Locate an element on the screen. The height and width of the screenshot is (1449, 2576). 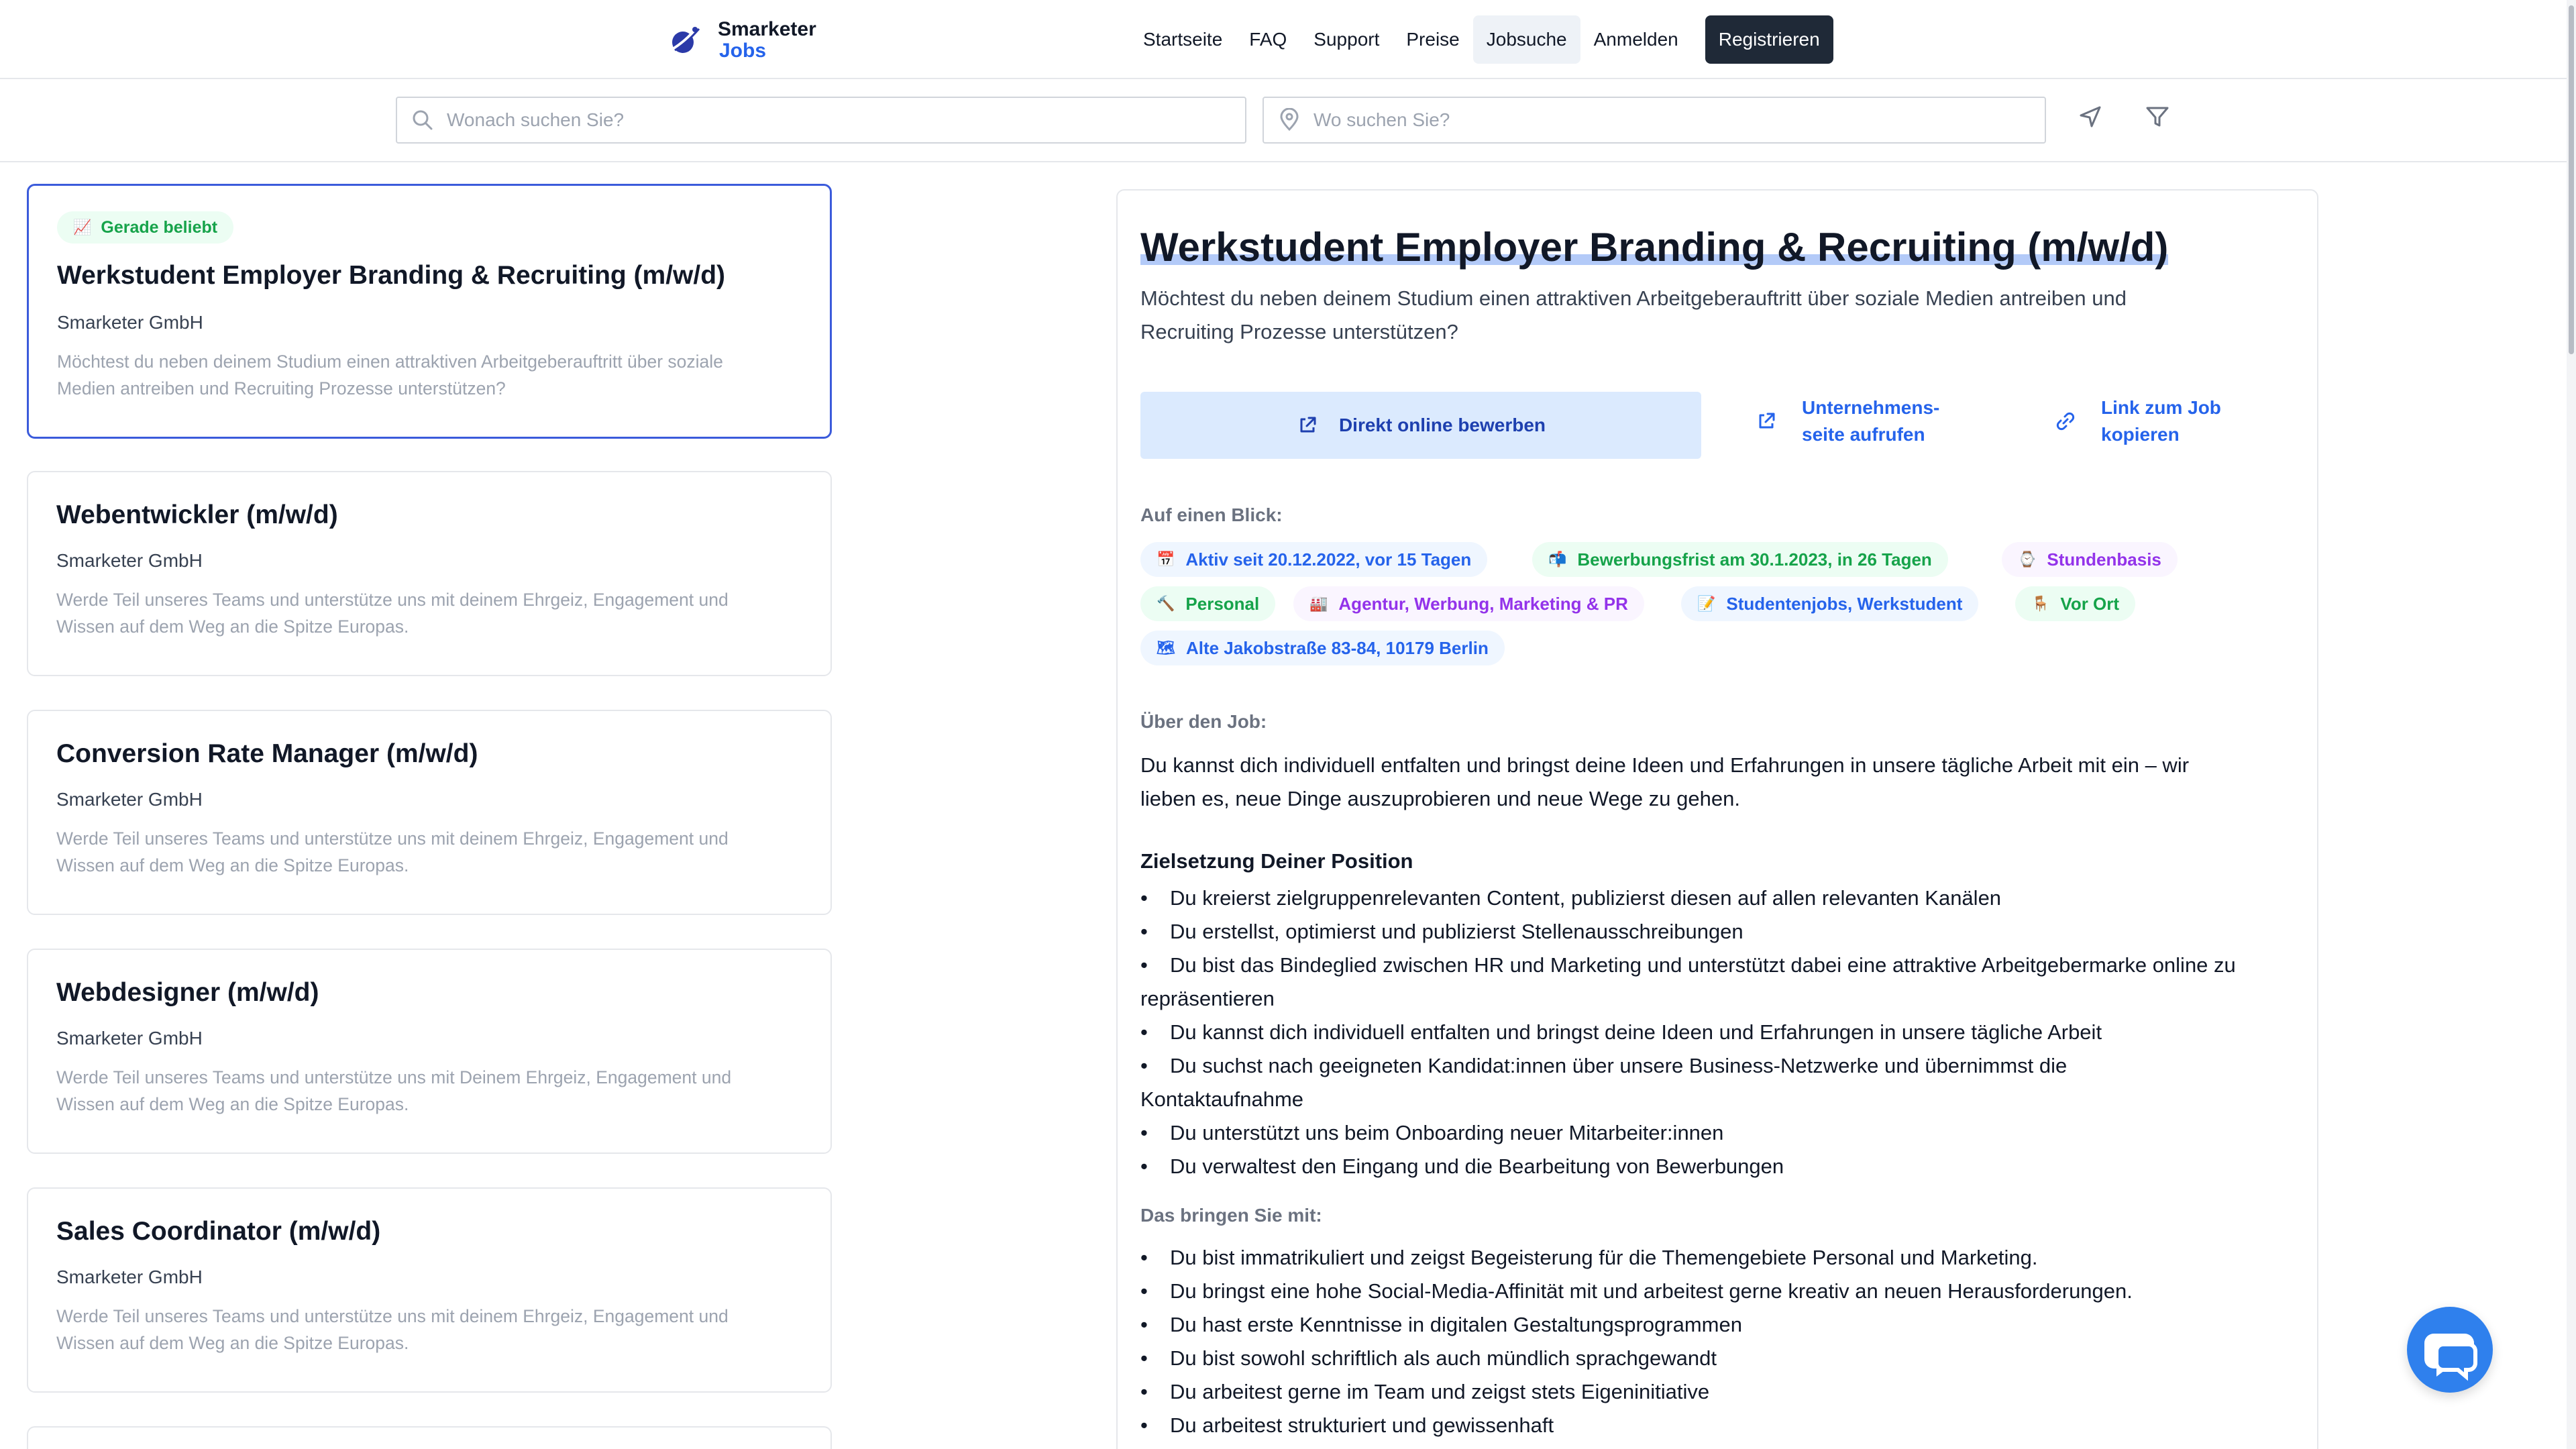
search-bar is located at coordinates (1283, 121).